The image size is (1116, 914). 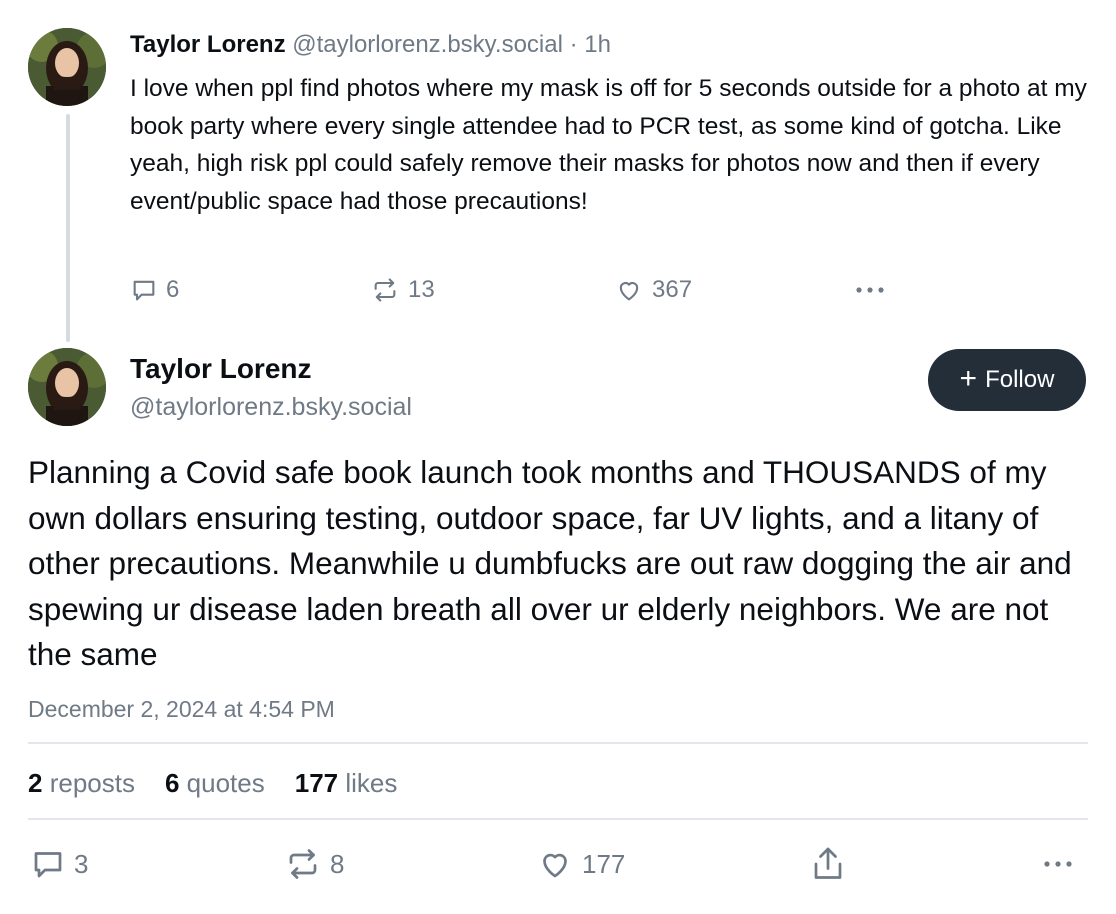 What do you see at coordinates (337, 863) in the screenshot?
I see `repost-count: 8` at bounding box center [337, 863].